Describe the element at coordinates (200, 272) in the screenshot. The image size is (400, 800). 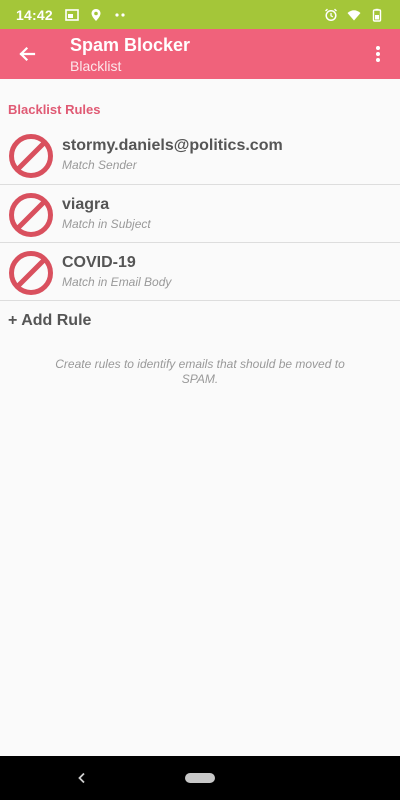
I see `rule-item: COVID-19 Match in Email Body` at that location.